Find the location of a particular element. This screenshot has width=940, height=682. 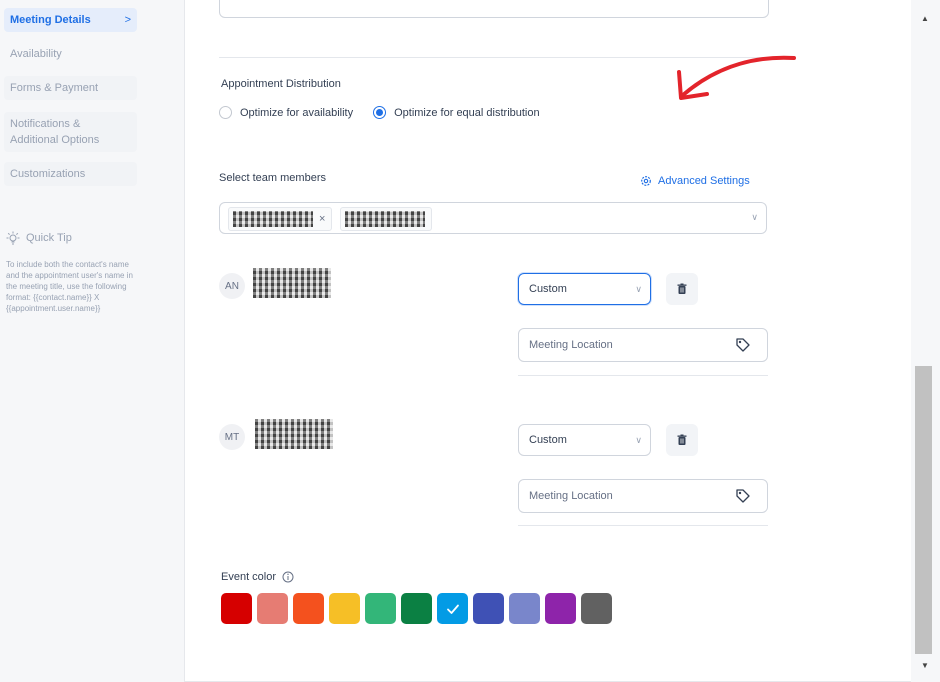

team-members-label: Select team members is located at coordinates (272, 178).